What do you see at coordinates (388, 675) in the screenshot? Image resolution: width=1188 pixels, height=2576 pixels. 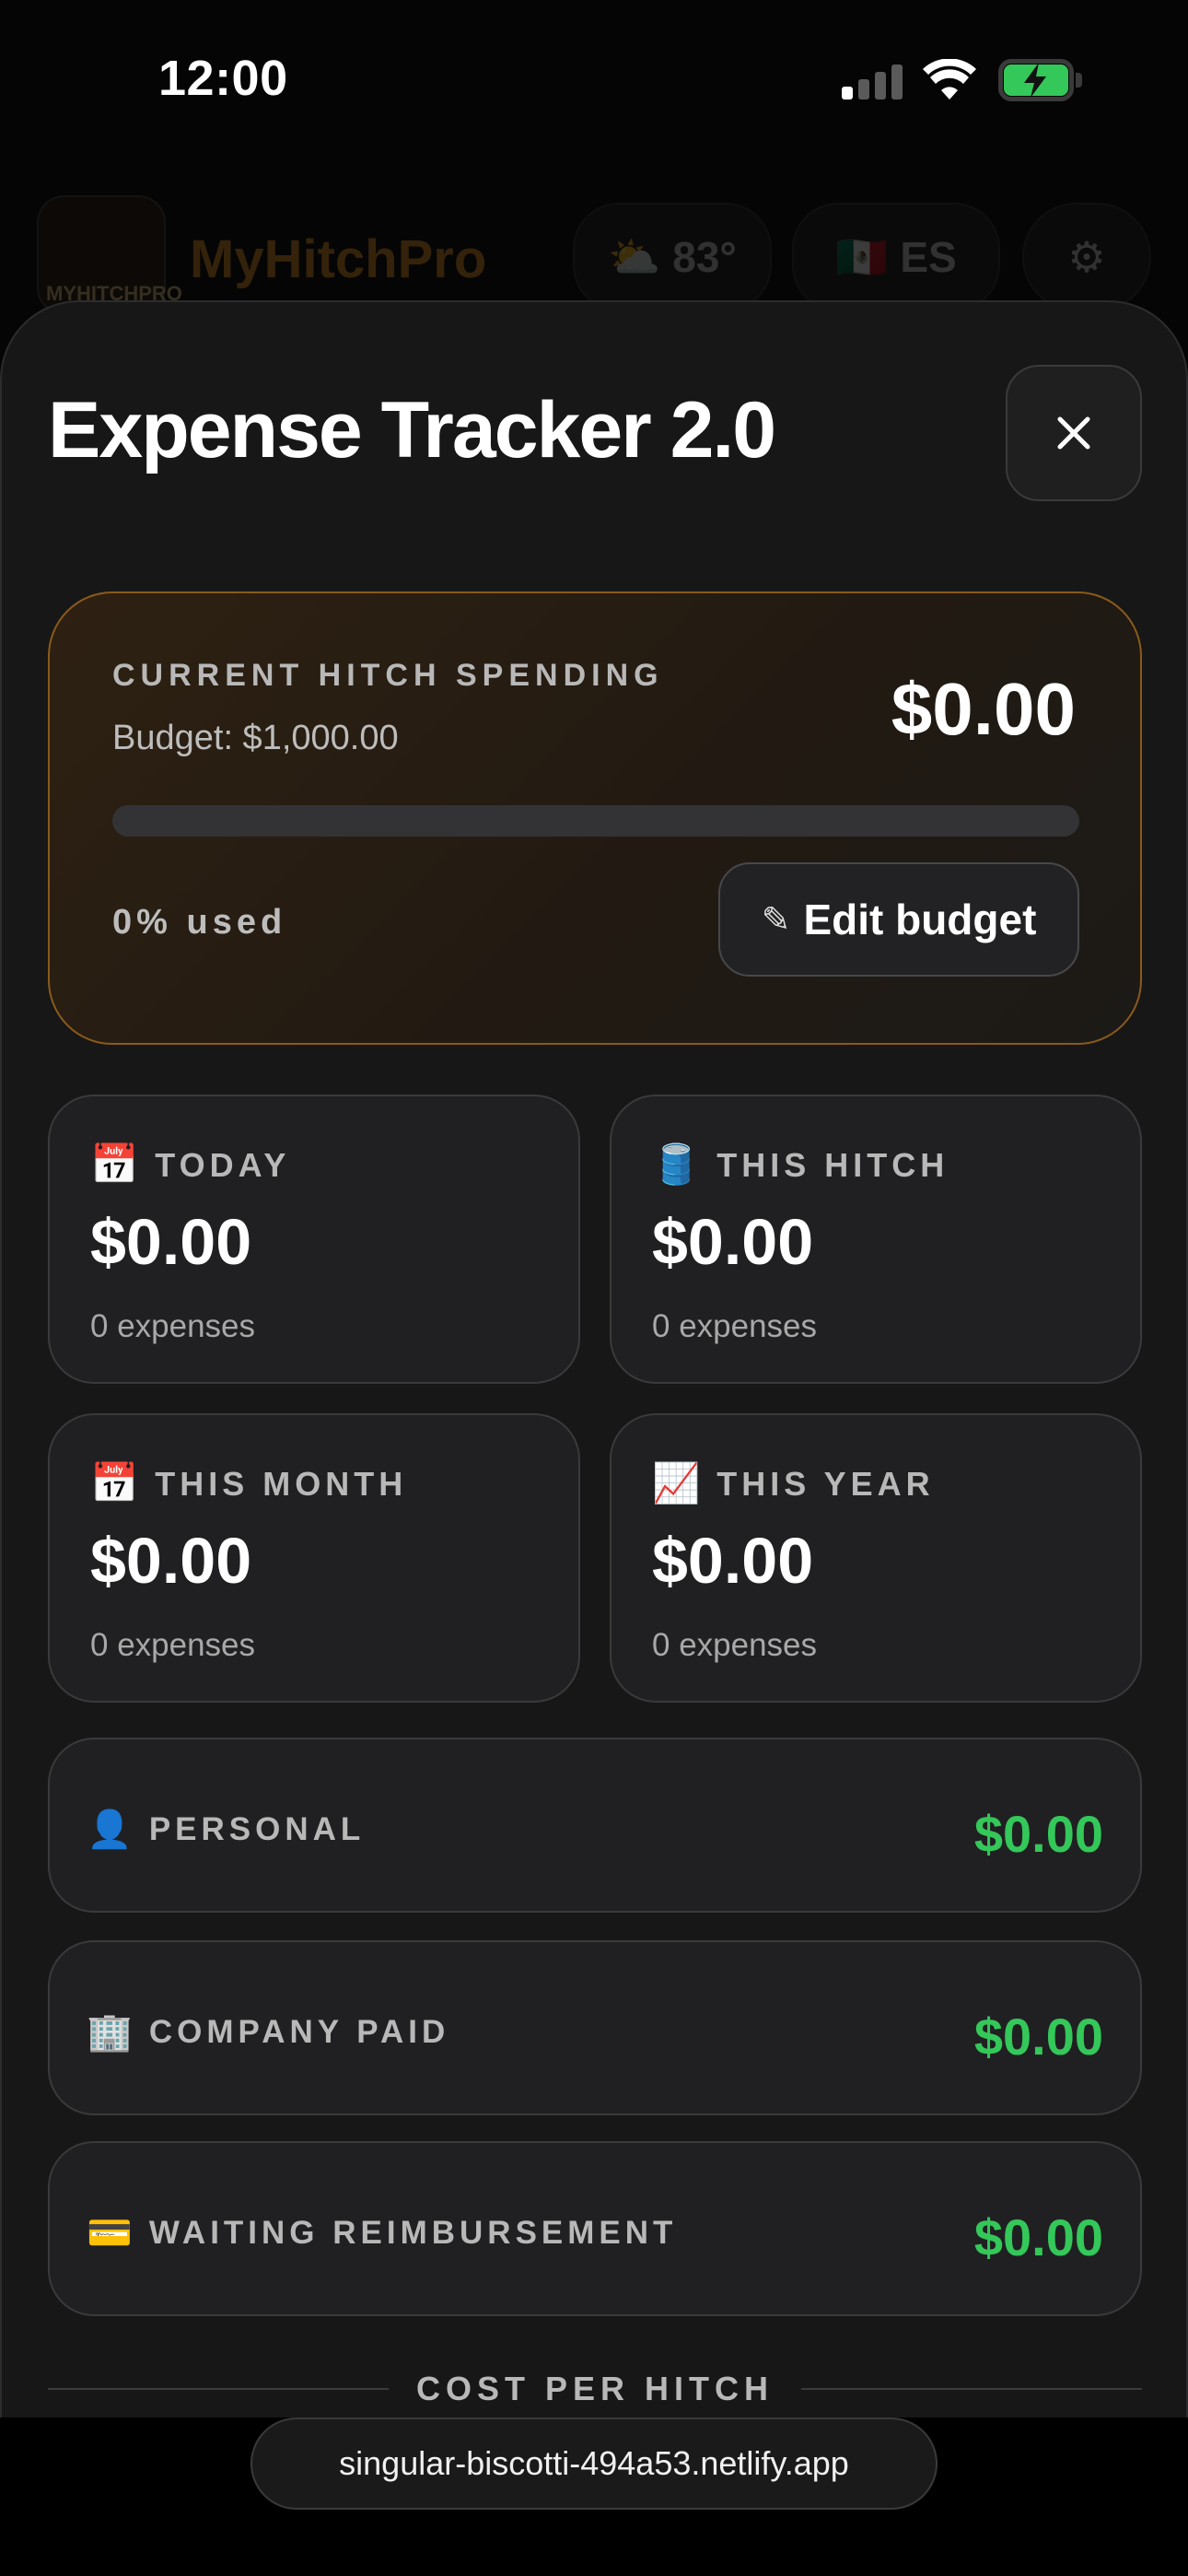 I see `budget-label: CURRENT HITCH SPENDING` at bounding box center [388, 675].